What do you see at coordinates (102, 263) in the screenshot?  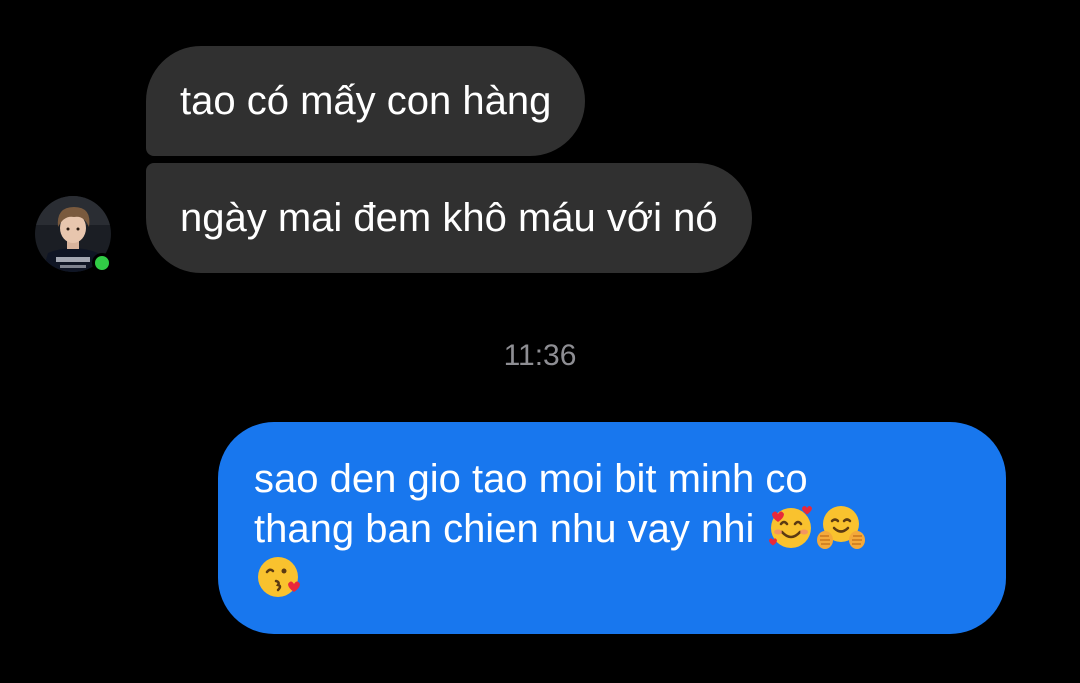 I see `online-status-dot` at bounding box center [102, 263].